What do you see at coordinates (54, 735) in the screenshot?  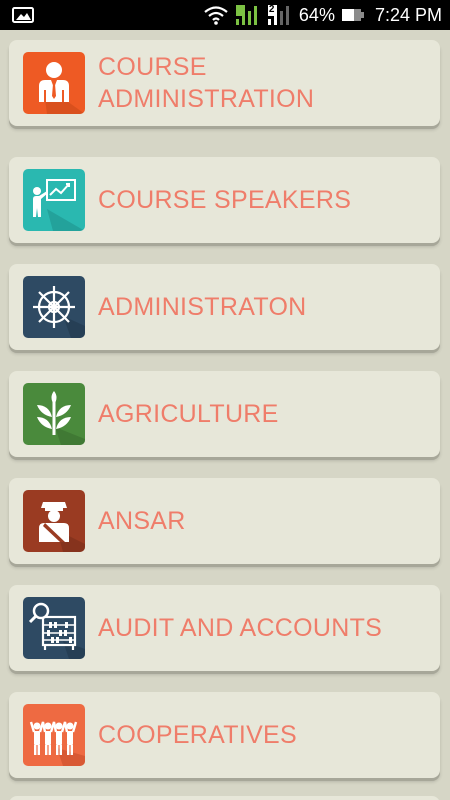 I see `people-group-icon` at bounding box center [54, 735].